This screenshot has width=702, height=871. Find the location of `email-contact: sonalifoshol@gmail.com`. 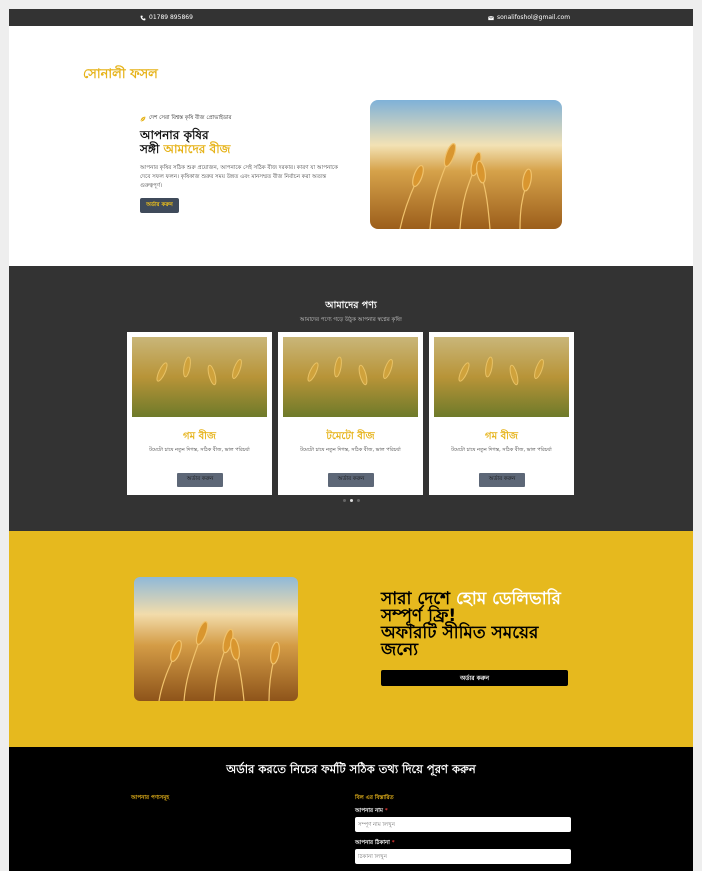

email-contact: sonalifoshol@gmail.com is located at coordinates (529, 17).